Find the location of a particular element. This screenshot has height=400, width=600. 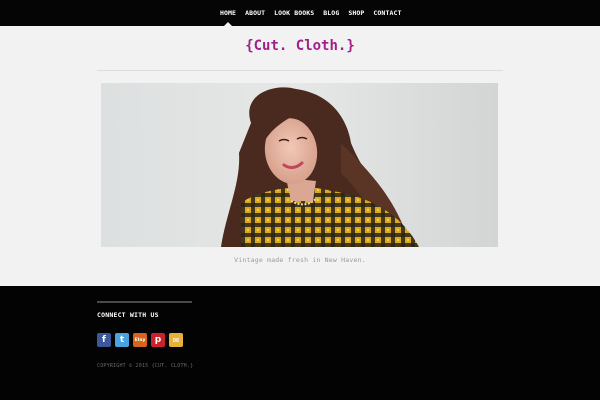

nav-item-look-books: LOOK BOOKS is located at coordinates (294, 13).